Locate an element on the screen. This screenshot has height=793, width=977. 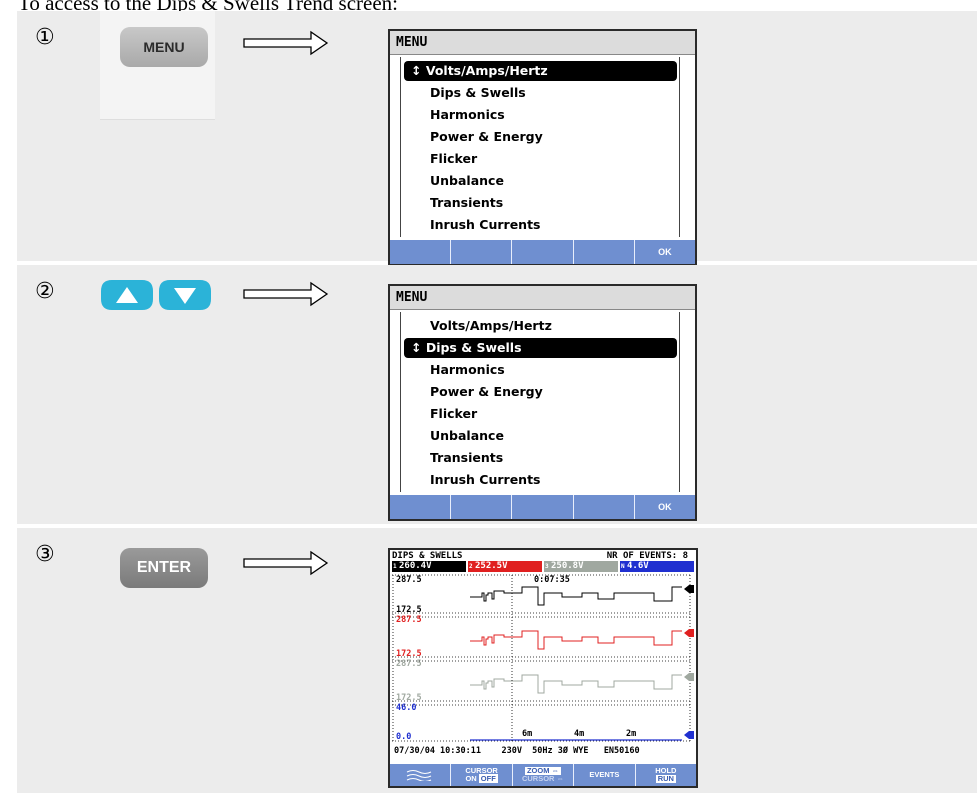
menu-item: Dips & Swells is located at coordinates (540, 93).